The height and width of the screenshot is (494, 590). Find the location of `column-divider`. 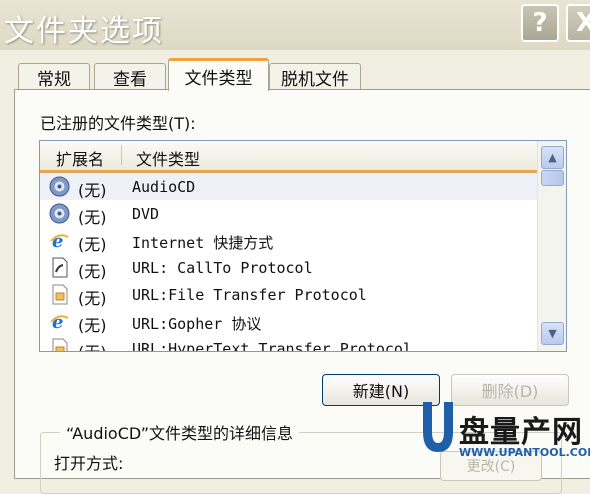

column-divider is located at coordinates (121, 155).